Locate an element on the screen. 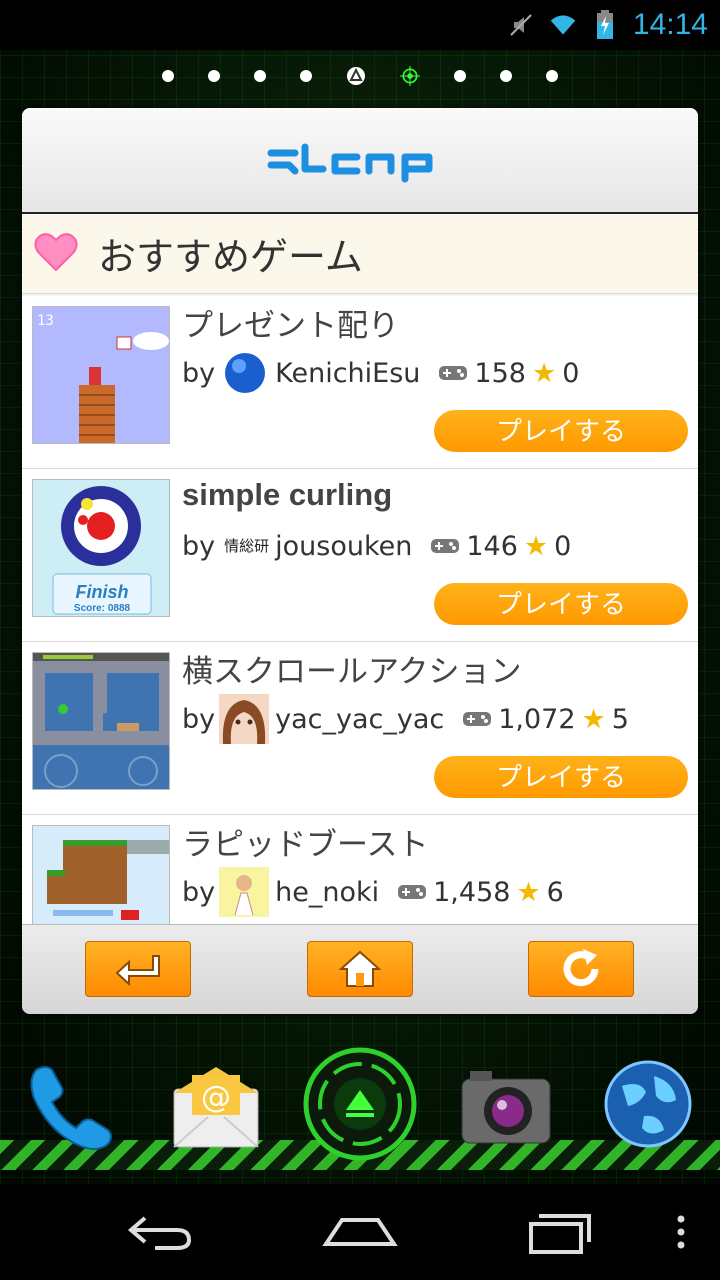  game-meta: by 情総研 jousouken 146 ★ 0 is located at coordinates (376, 546).